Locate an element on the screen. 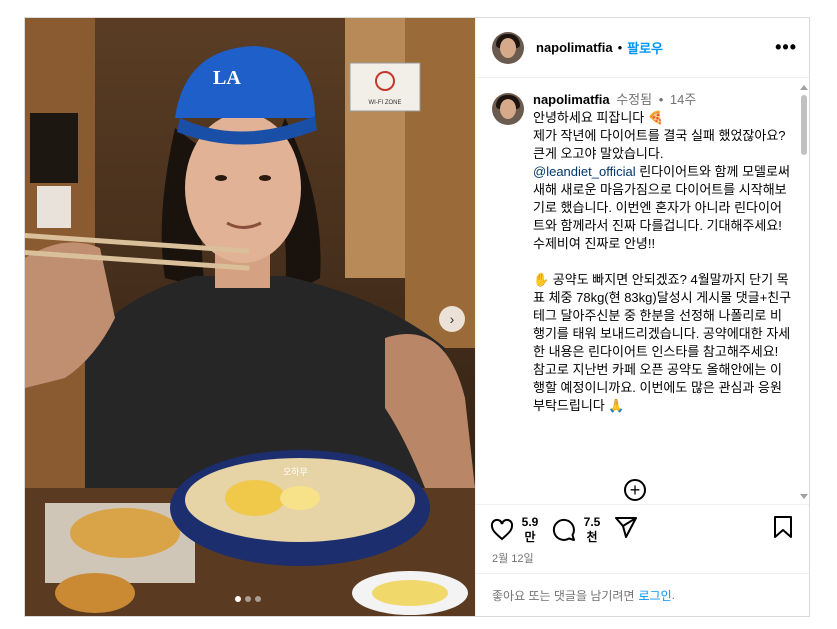 This screenshot has width=837, height=629. heart-icon is located at coordinates (502, 529).